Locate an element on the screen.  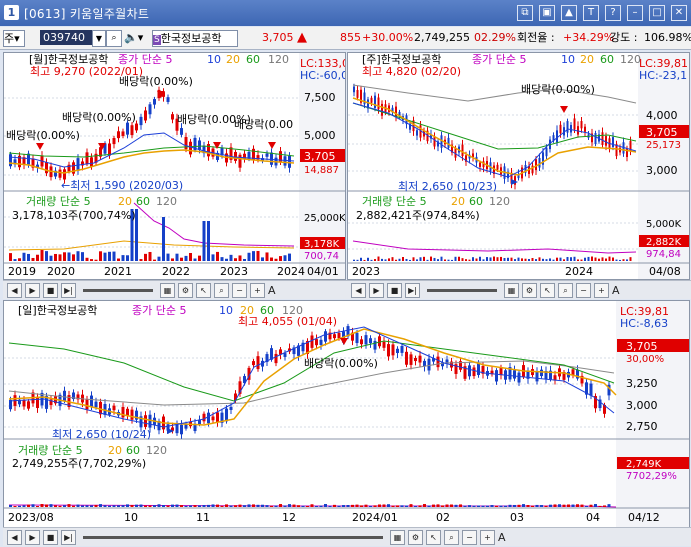
high-label: 최고 4,055 (01/04) is located at coordinates (287, 321).